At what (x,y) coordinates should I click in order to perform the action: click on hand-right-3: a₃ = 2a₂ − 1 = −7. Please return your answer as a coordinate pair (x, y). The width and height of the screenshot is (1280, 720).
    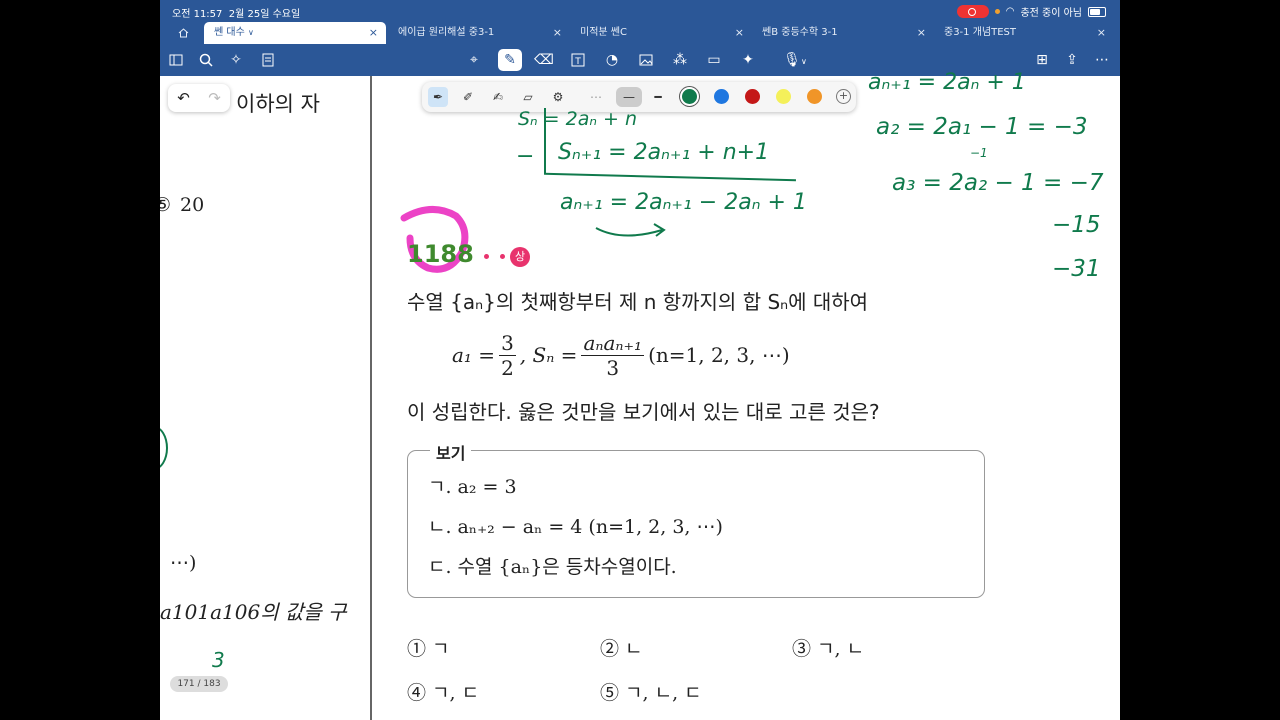
    Looking at the image, I should click on (998, 183).